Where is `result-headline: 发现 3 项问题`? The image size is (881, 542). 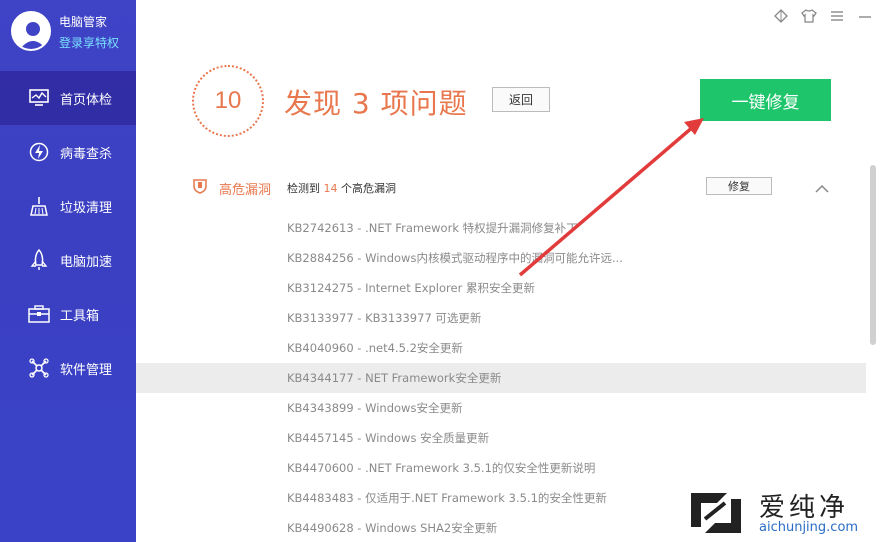
result-headline: 发现 3 项问题 is located at coordinates (376, 103).